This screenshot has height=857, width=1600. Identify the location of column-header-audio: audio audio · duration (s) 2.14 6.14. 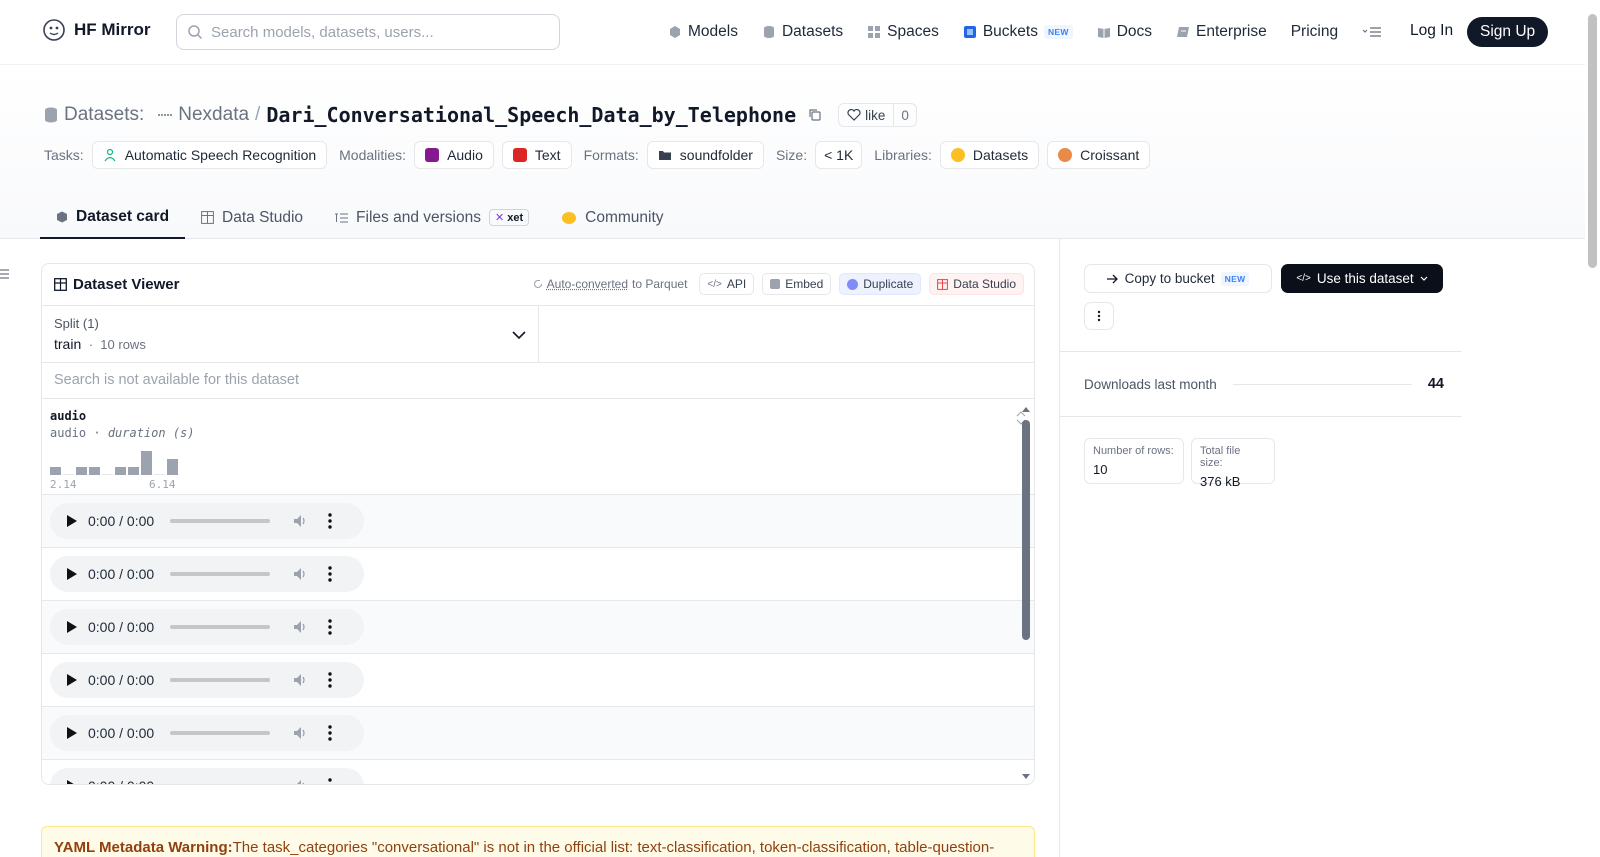
(538, 447).